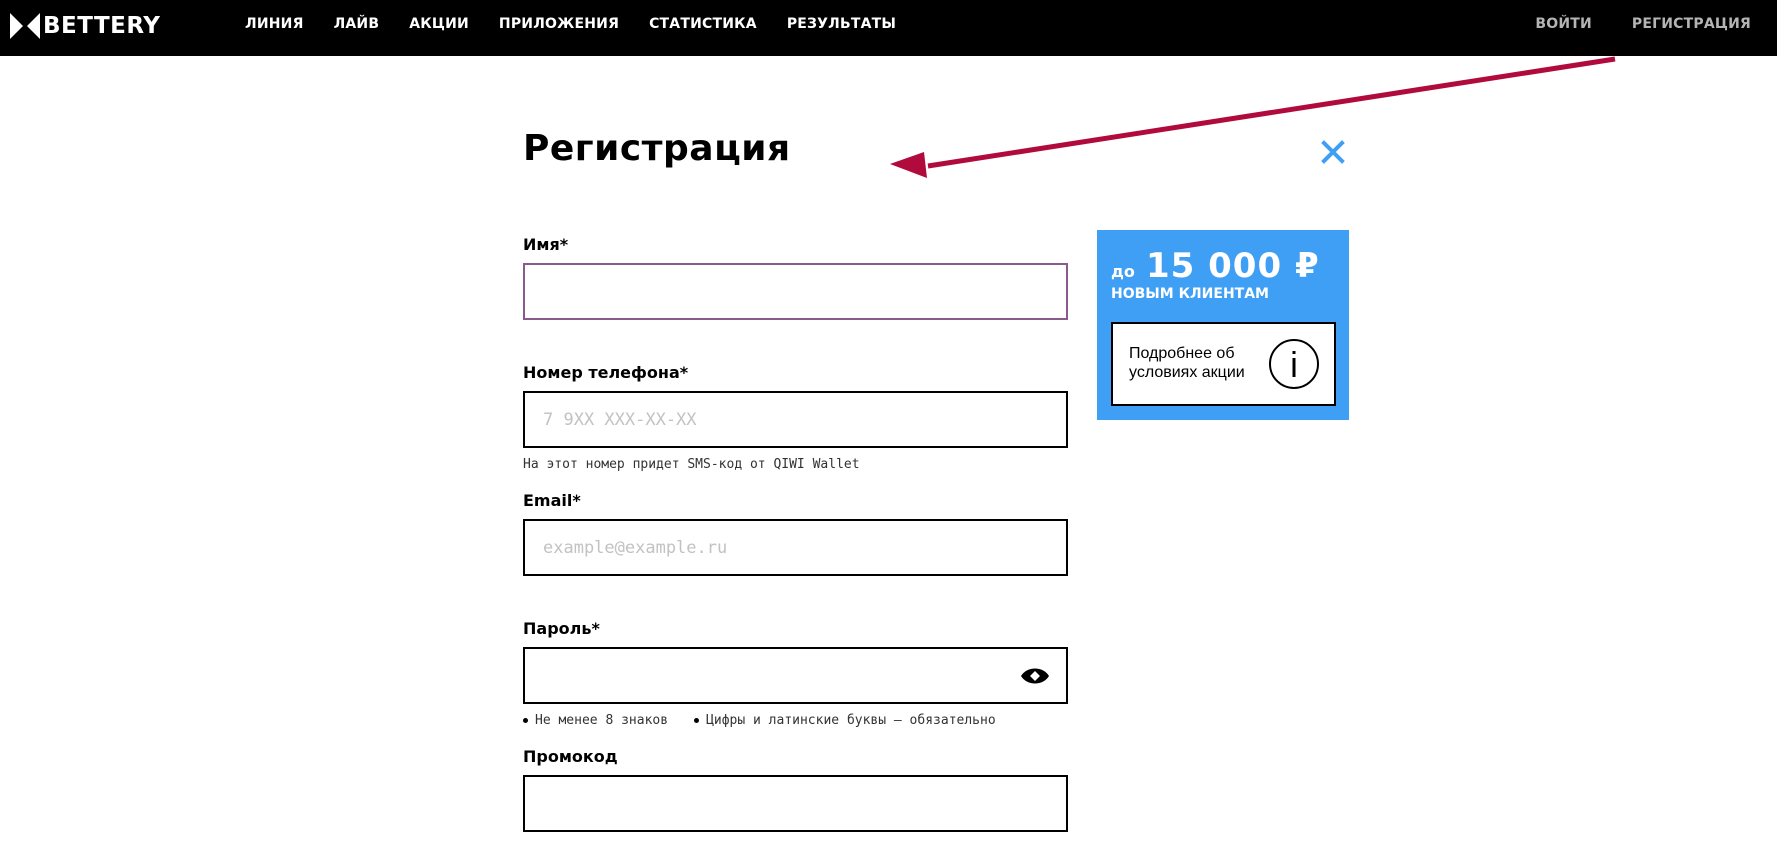 The width and height of the screenshot is (1777, 850). Describe the element at coordinates (1253, 117) in the screenshot. I see `annotation-arrow` at that location.